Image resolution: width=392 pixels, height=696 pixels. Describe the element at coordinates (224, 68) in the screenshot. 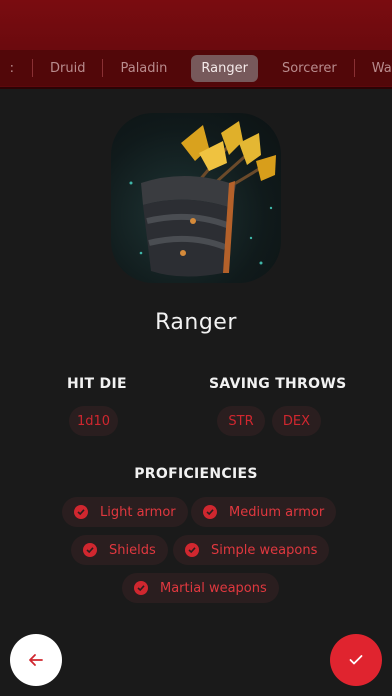

I see `tab-ranger: Ranger` at that location.